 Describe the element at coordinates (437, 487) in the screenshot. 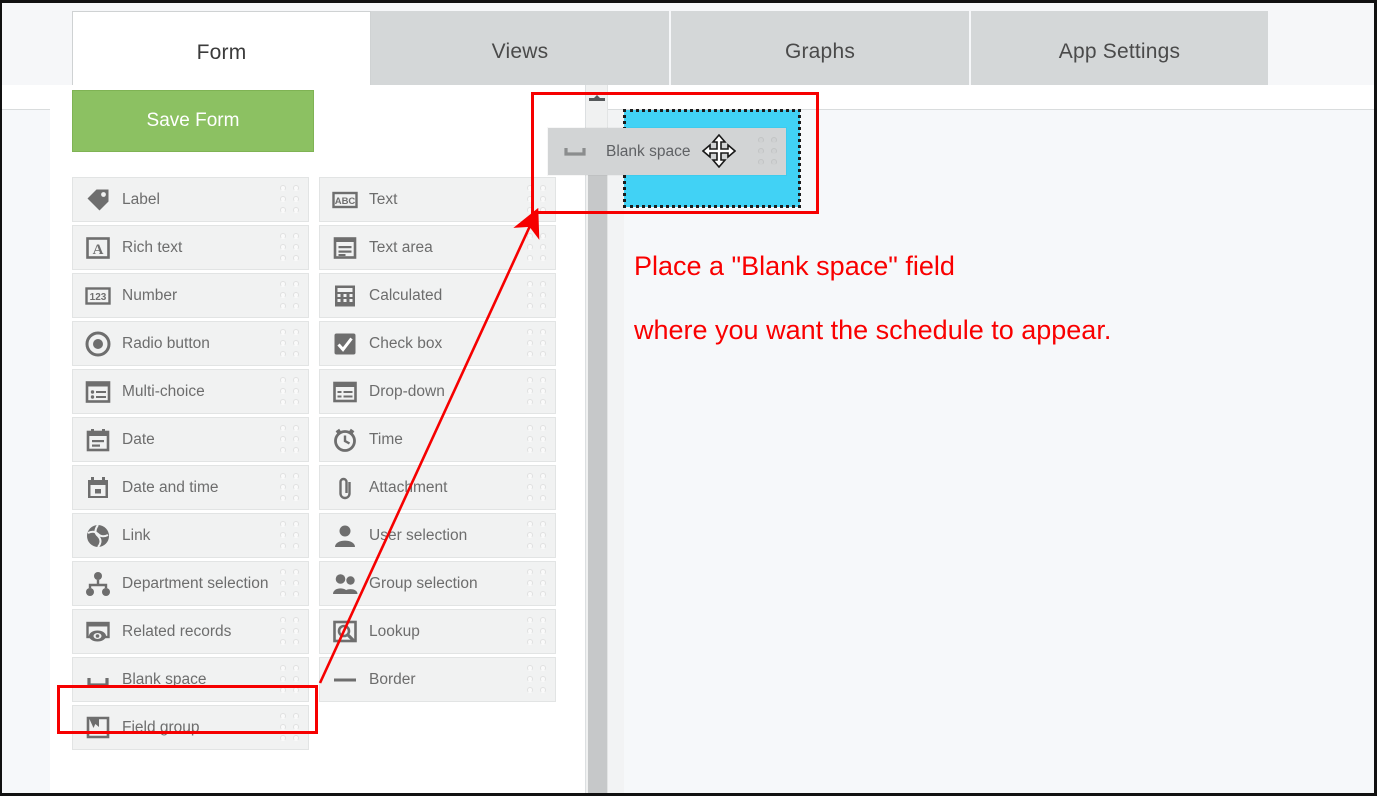

I see `field-item-attachment: Attachment` at that location.